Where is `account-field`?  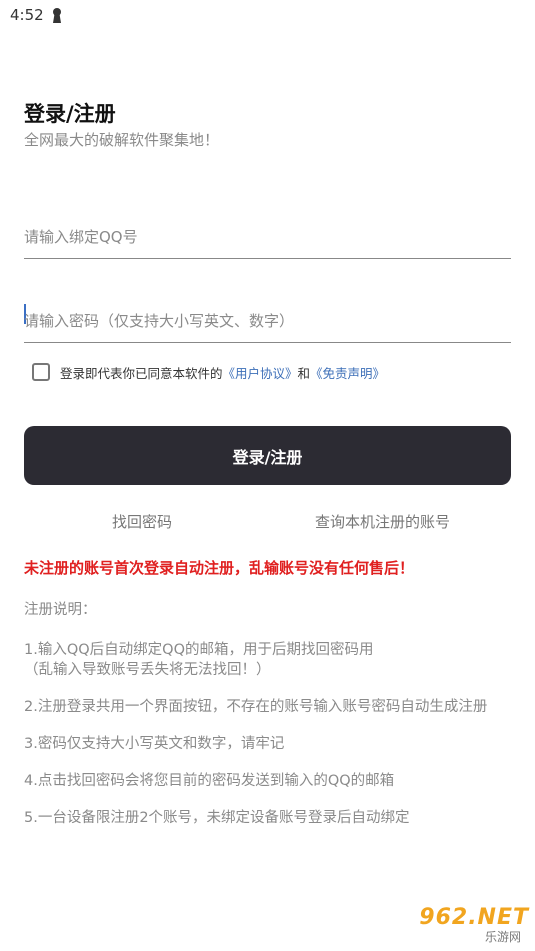 account-field is located at coordinates (267, 238).